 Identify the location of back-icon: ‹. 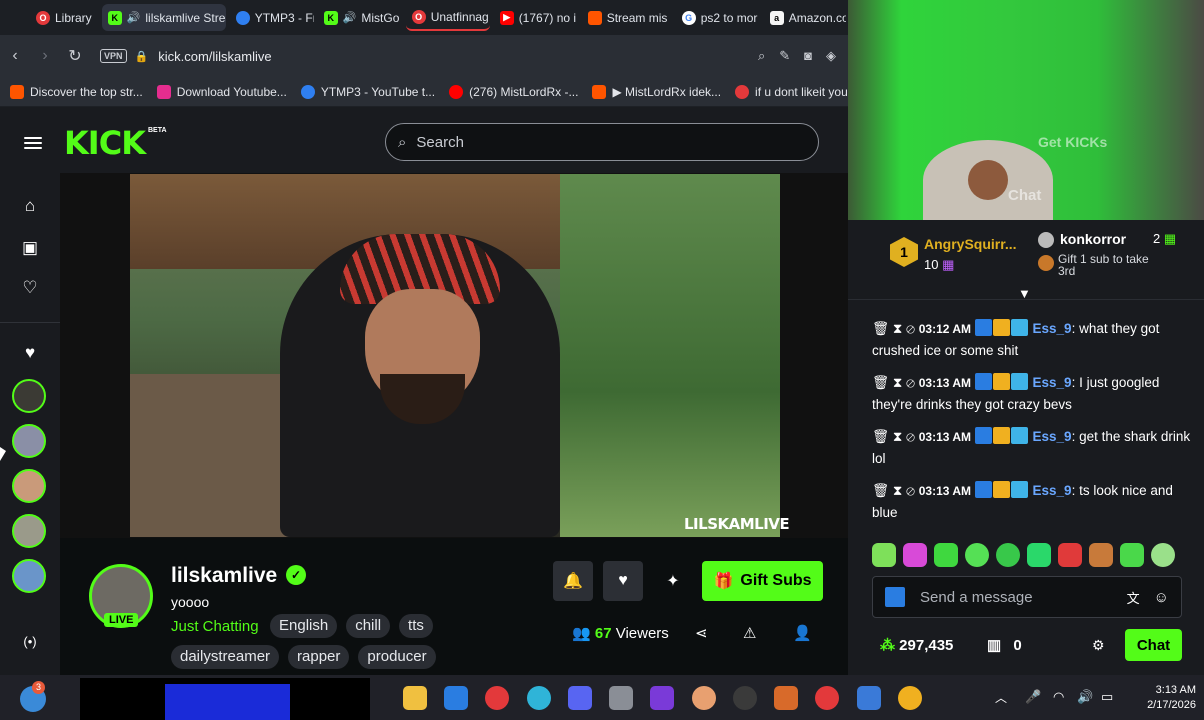
(15, 56).